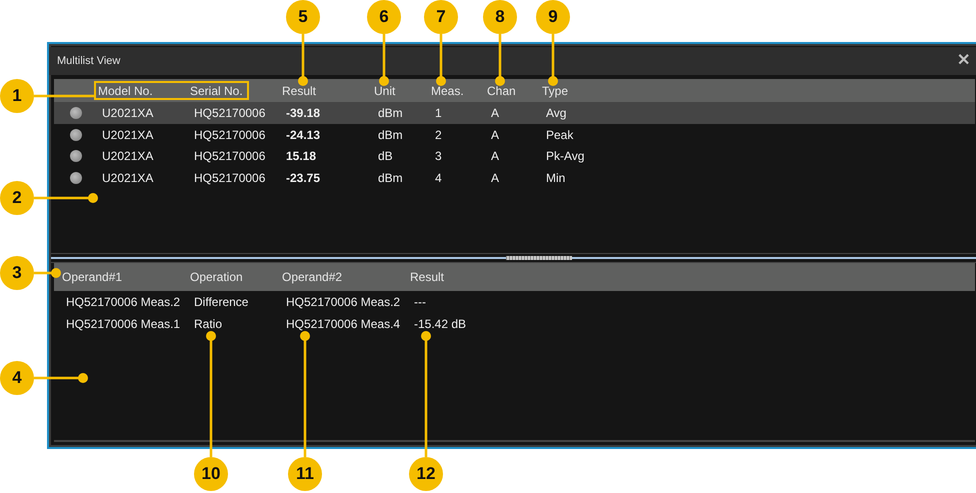 Image resolution: width=976 pixels, height=493 pixels. What do you see at coordinates (501, 91) in the screenshot?
I see `column-header: Chan` at bounding box center [501, 91].